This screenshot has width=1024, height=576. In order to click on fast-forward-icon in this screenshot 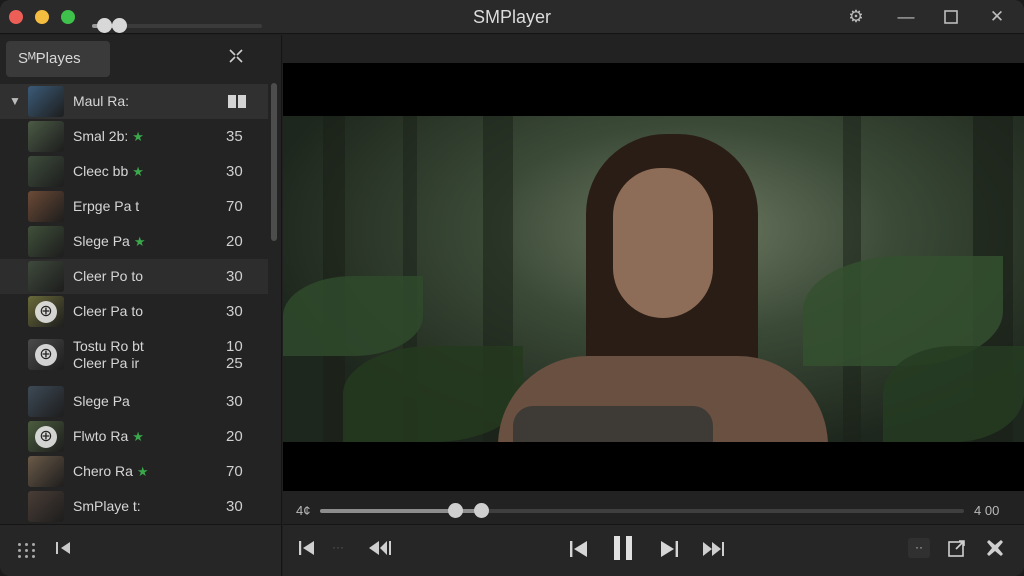, I will do `click(715, 551)`.